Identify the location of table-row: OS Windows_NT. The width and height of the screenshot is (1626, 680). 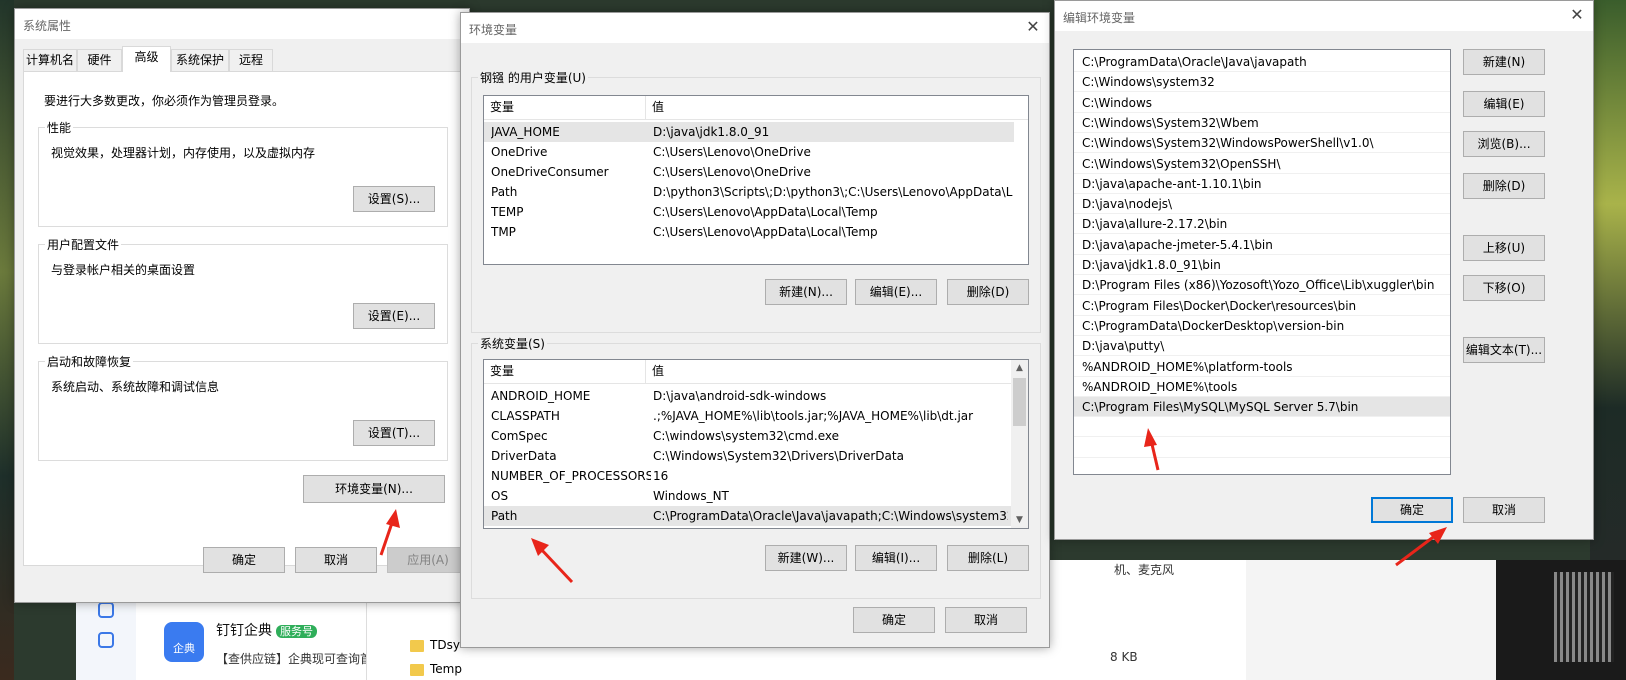
(748, 496).